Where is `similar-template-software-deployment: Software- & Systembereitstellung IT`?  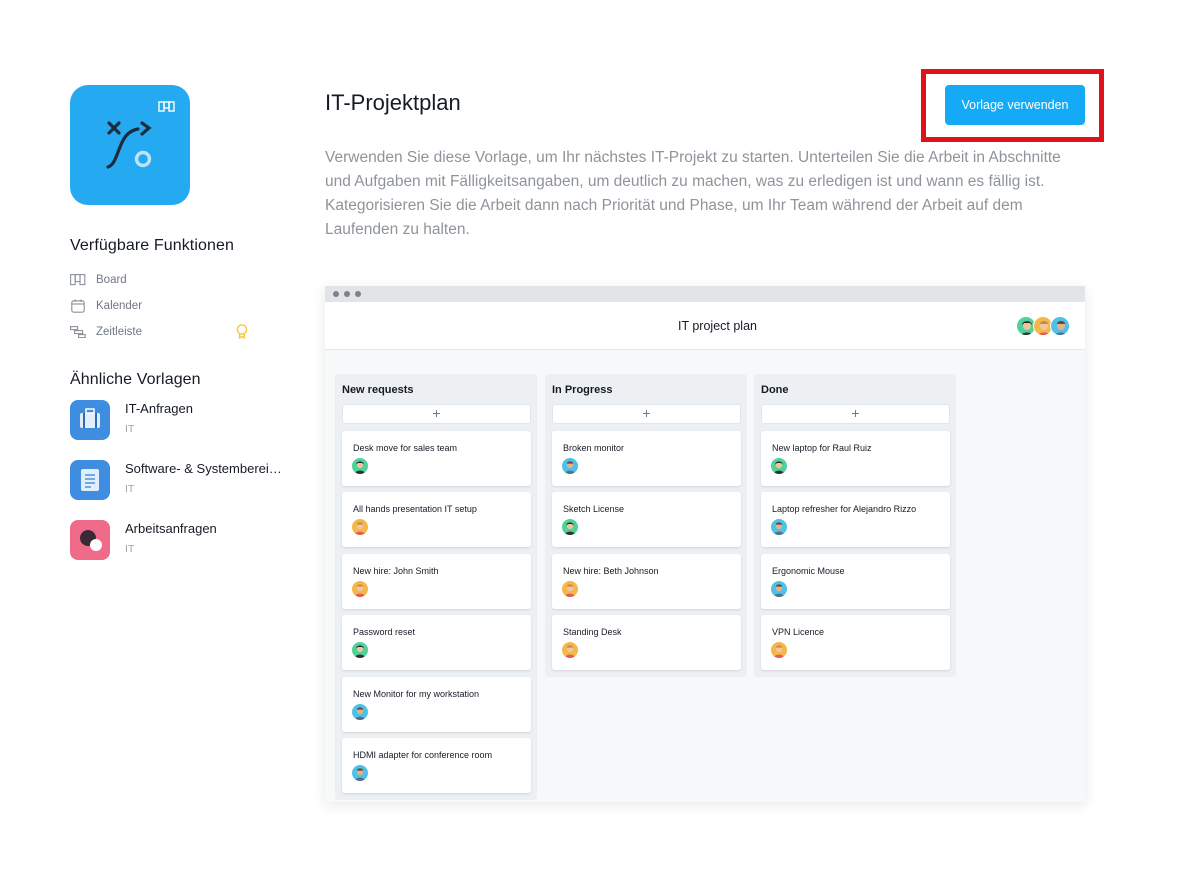 similar-template-software-deployment: Software- & Systembereitstellung IT is located at coordinates (180, 480).